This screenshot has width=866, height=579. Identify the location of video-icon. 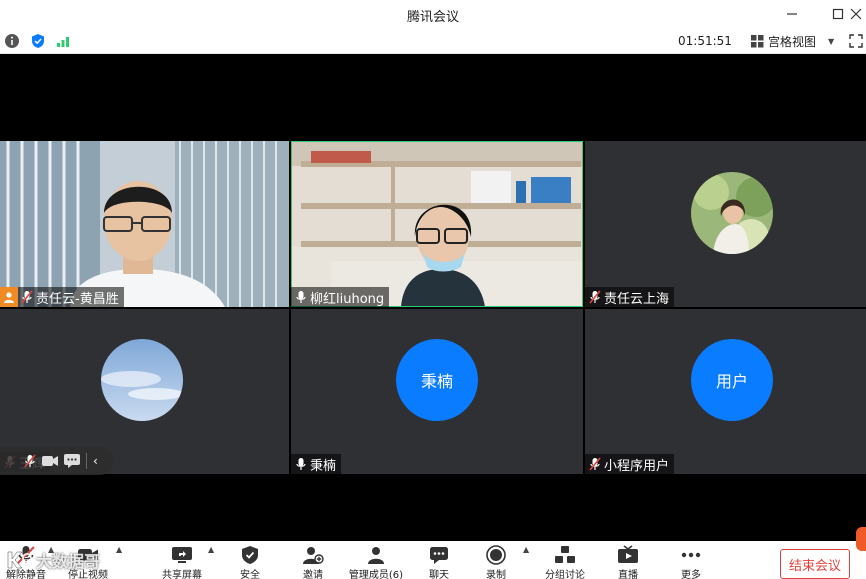
(50, 461).